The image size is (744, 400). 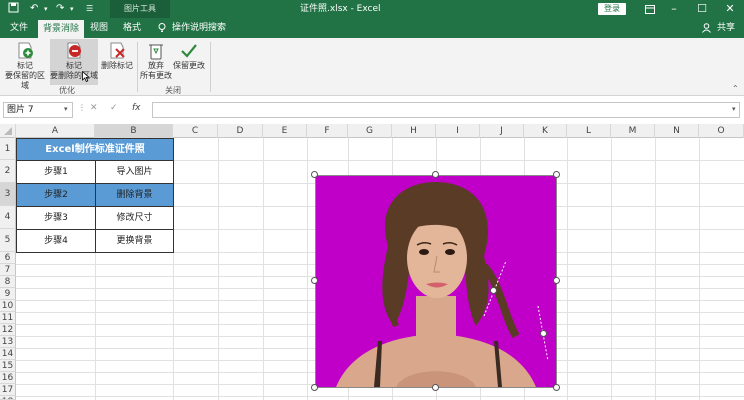 I want to click on mark-remove-button: 标记 要删除的区域, so click(x=74, y=62).